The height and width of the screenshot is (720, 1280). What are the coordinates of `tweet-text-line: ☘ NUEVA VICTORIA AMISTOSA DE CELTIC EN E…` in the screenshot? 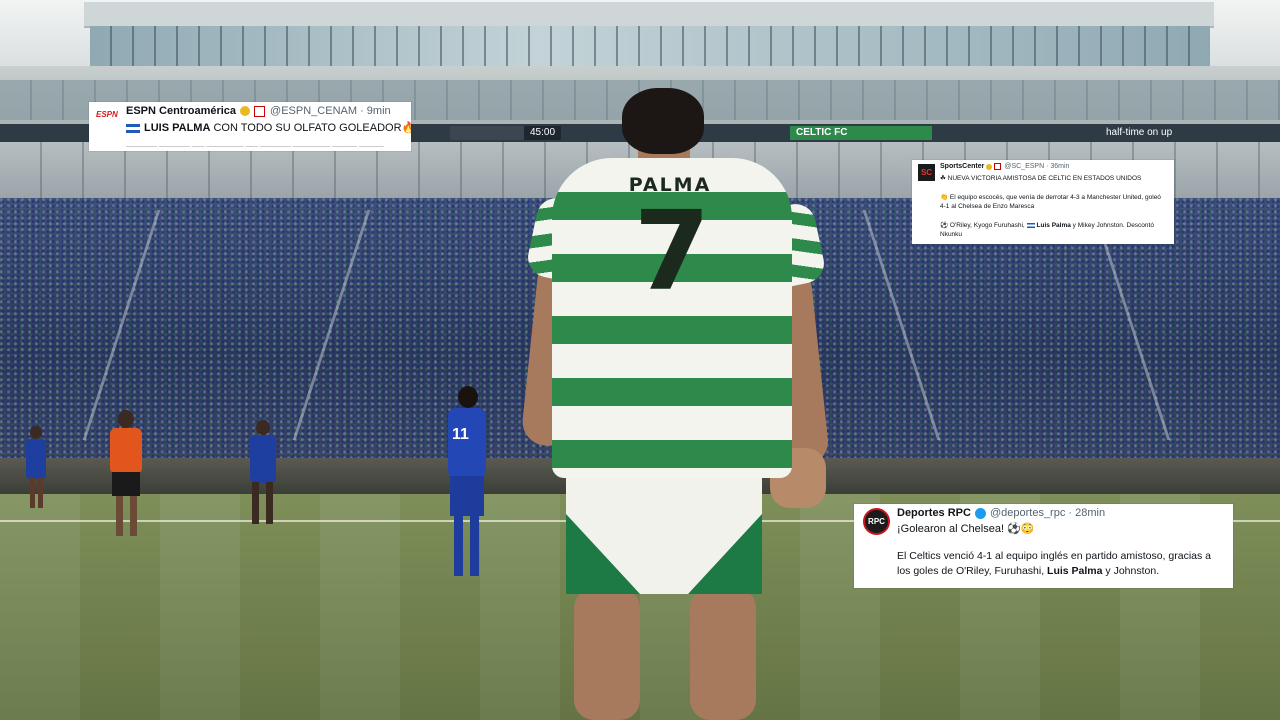 It's located at (1041, 178).